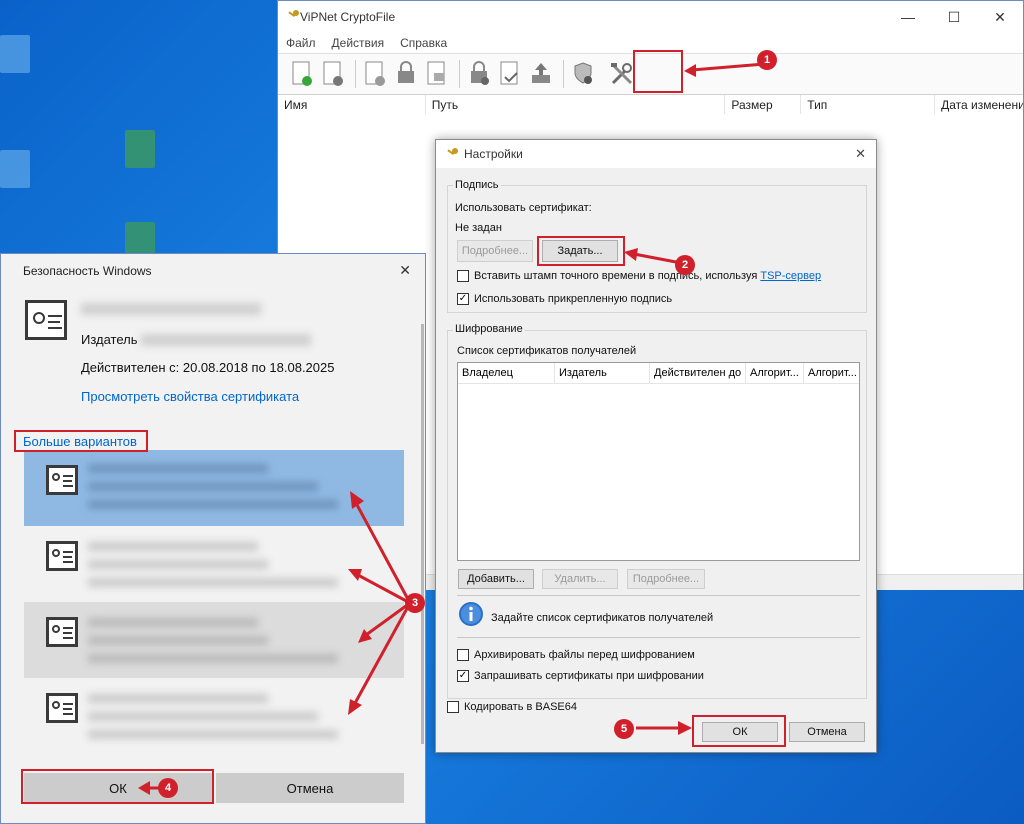  I want to click on column-date: Дата изменени, so click(979, 105).